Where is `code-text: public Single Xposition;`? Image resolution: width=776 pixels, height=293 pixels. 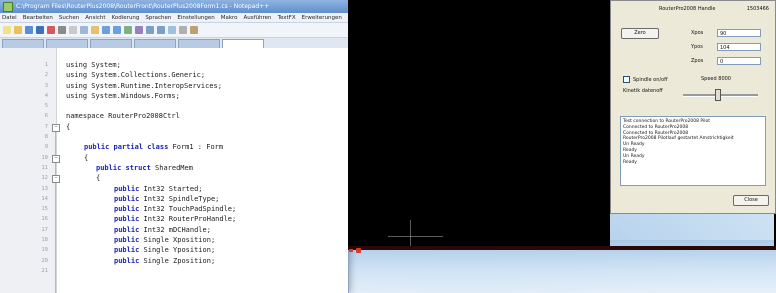 code-text: public Single Xposition; is located at coordinates (164, 240).